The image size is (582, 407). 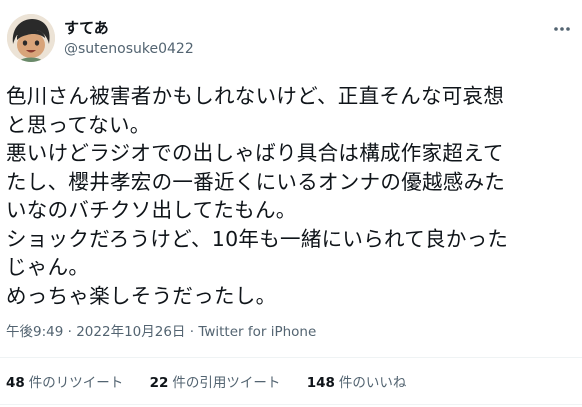 What do you see at coordinates (129, 49) in the screenshot?
I see `user-handle: @sutenosuke0422` at bounding box center [129, 49].